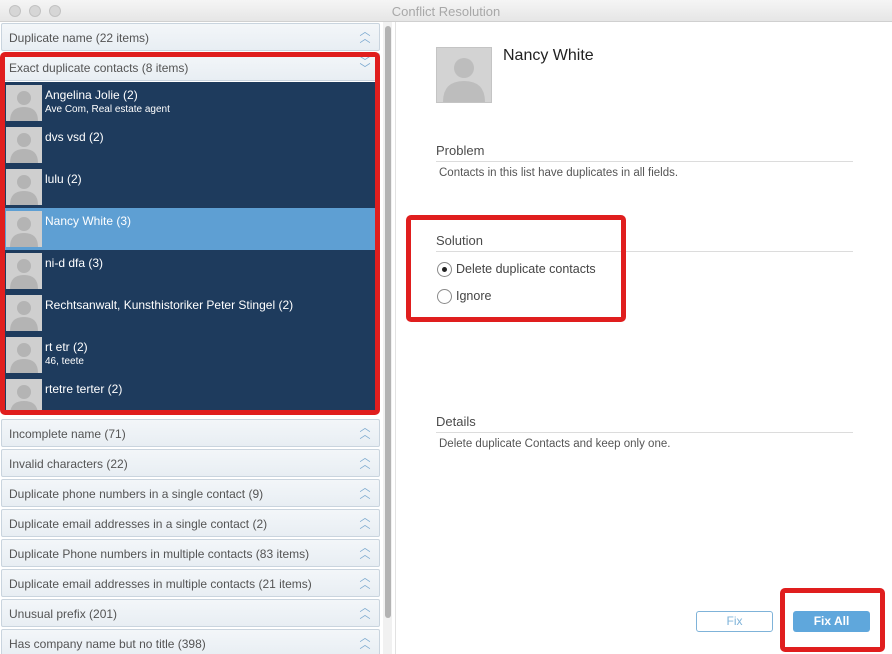 This screenshot has height=654, width=892. What do you see at coordinates (63, 179) in the screenshot?
I see `contact-name: lulu (2)` at bounding box center [63, 179].